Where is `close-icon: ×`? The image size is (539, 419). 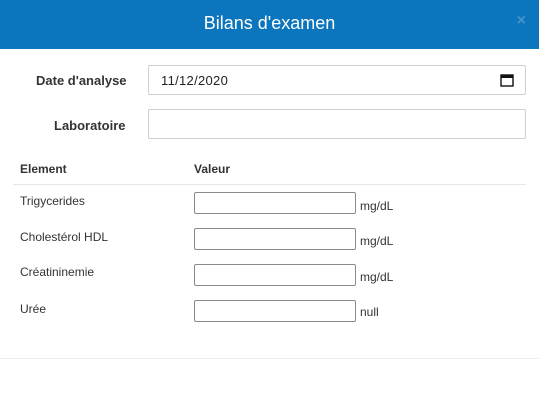
close-icon: × is located at coordinates (521, 20).